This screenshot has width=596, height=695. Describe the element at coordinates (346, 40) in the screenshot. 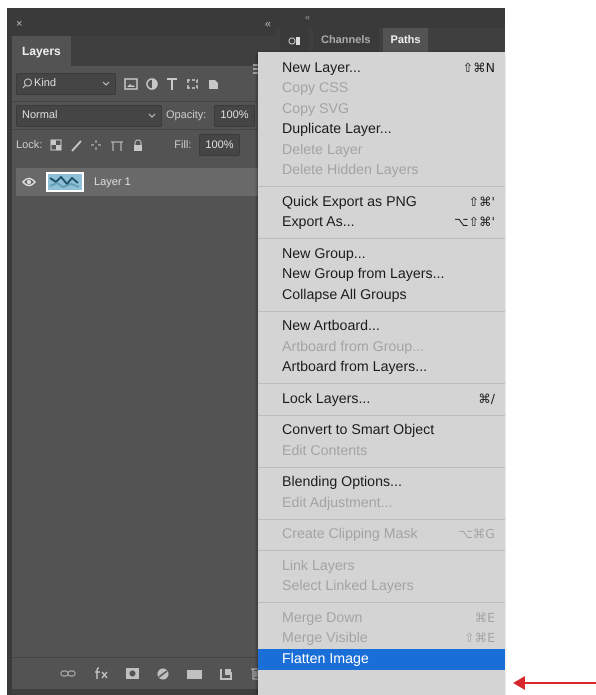

I see `panel-tab: Channels` at that location.